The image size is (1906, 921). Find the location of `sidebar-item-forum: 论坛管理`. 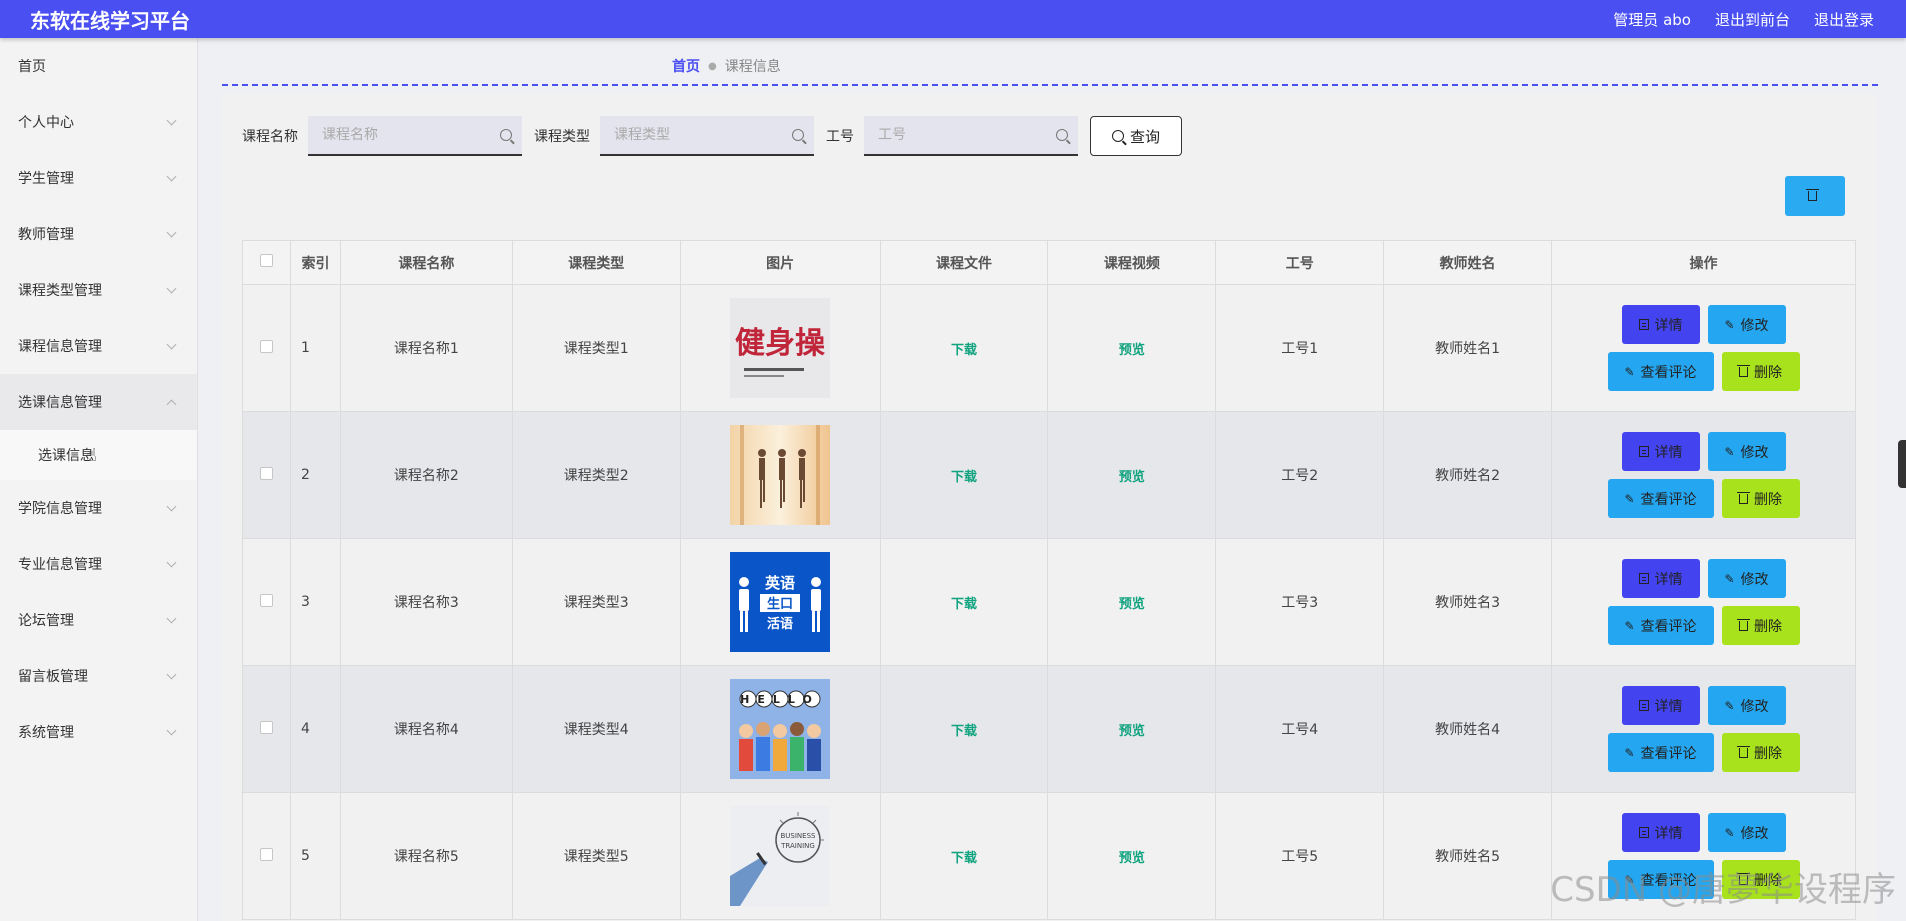

sidebar-item-forum: 论坛管理 is located at coordinates (98, 620).